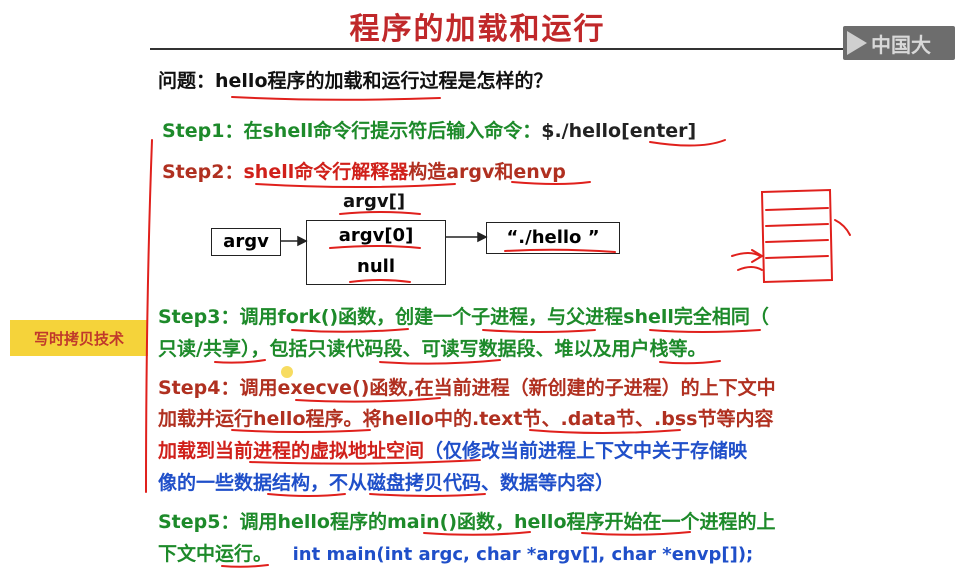  I want to click on underline-fork, so click(350, 330).